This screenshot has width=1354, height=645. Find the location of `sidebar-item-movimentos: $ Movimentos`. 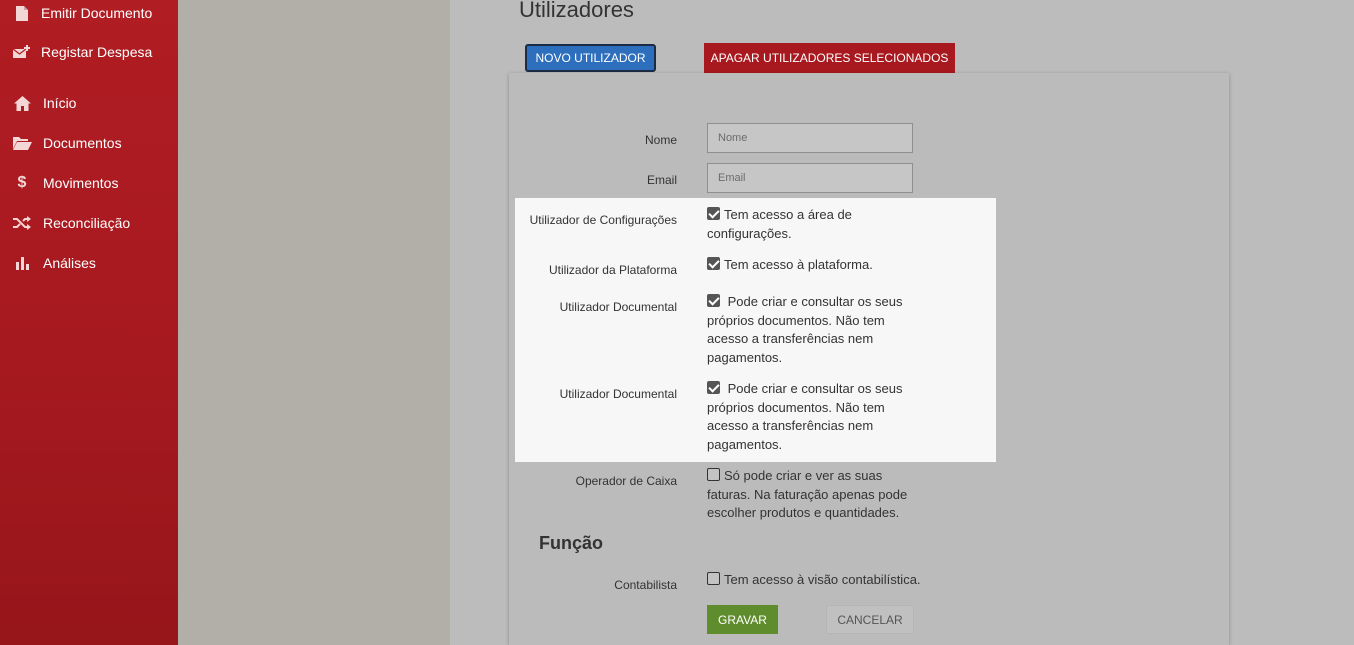

sidebar-item-movimentos: $ Movimentos is located at coordinates (89, 183).